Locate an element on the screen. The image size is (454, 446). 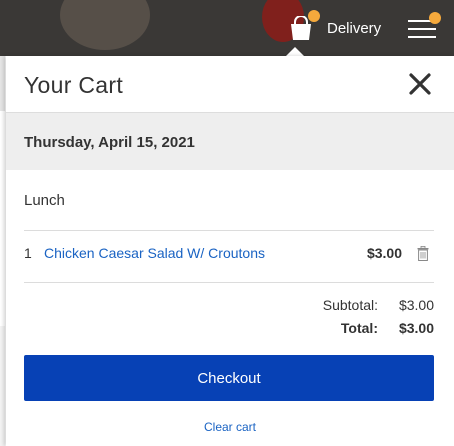
total-value: $3.00 is located at coordinates (416, 328).